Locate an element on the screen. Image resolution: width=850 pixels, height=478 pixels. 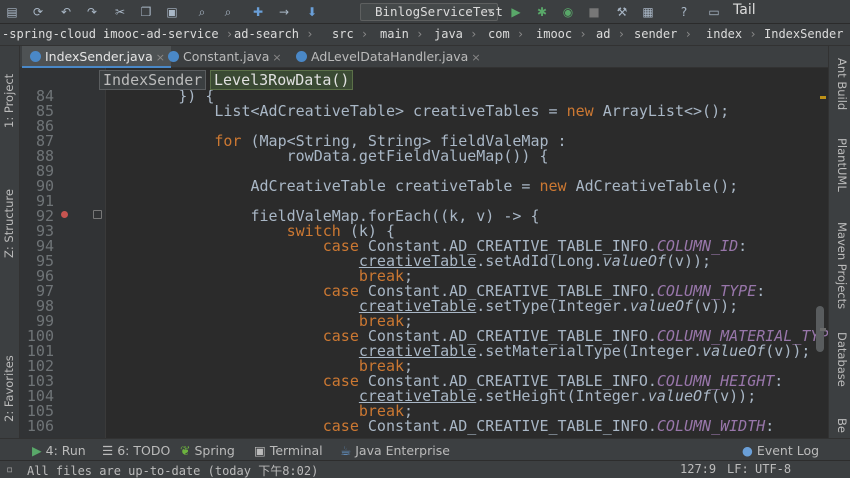
warning-marker is located at coordinates (823, 97).